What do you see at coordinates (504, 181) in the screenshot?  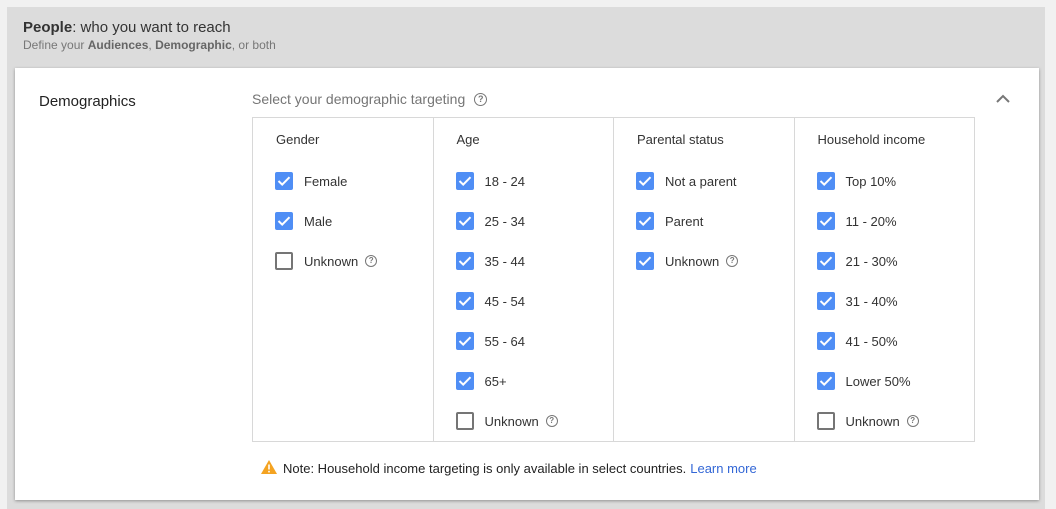 I see `option-label: 18 - 24` at bounding box center [504, 181].